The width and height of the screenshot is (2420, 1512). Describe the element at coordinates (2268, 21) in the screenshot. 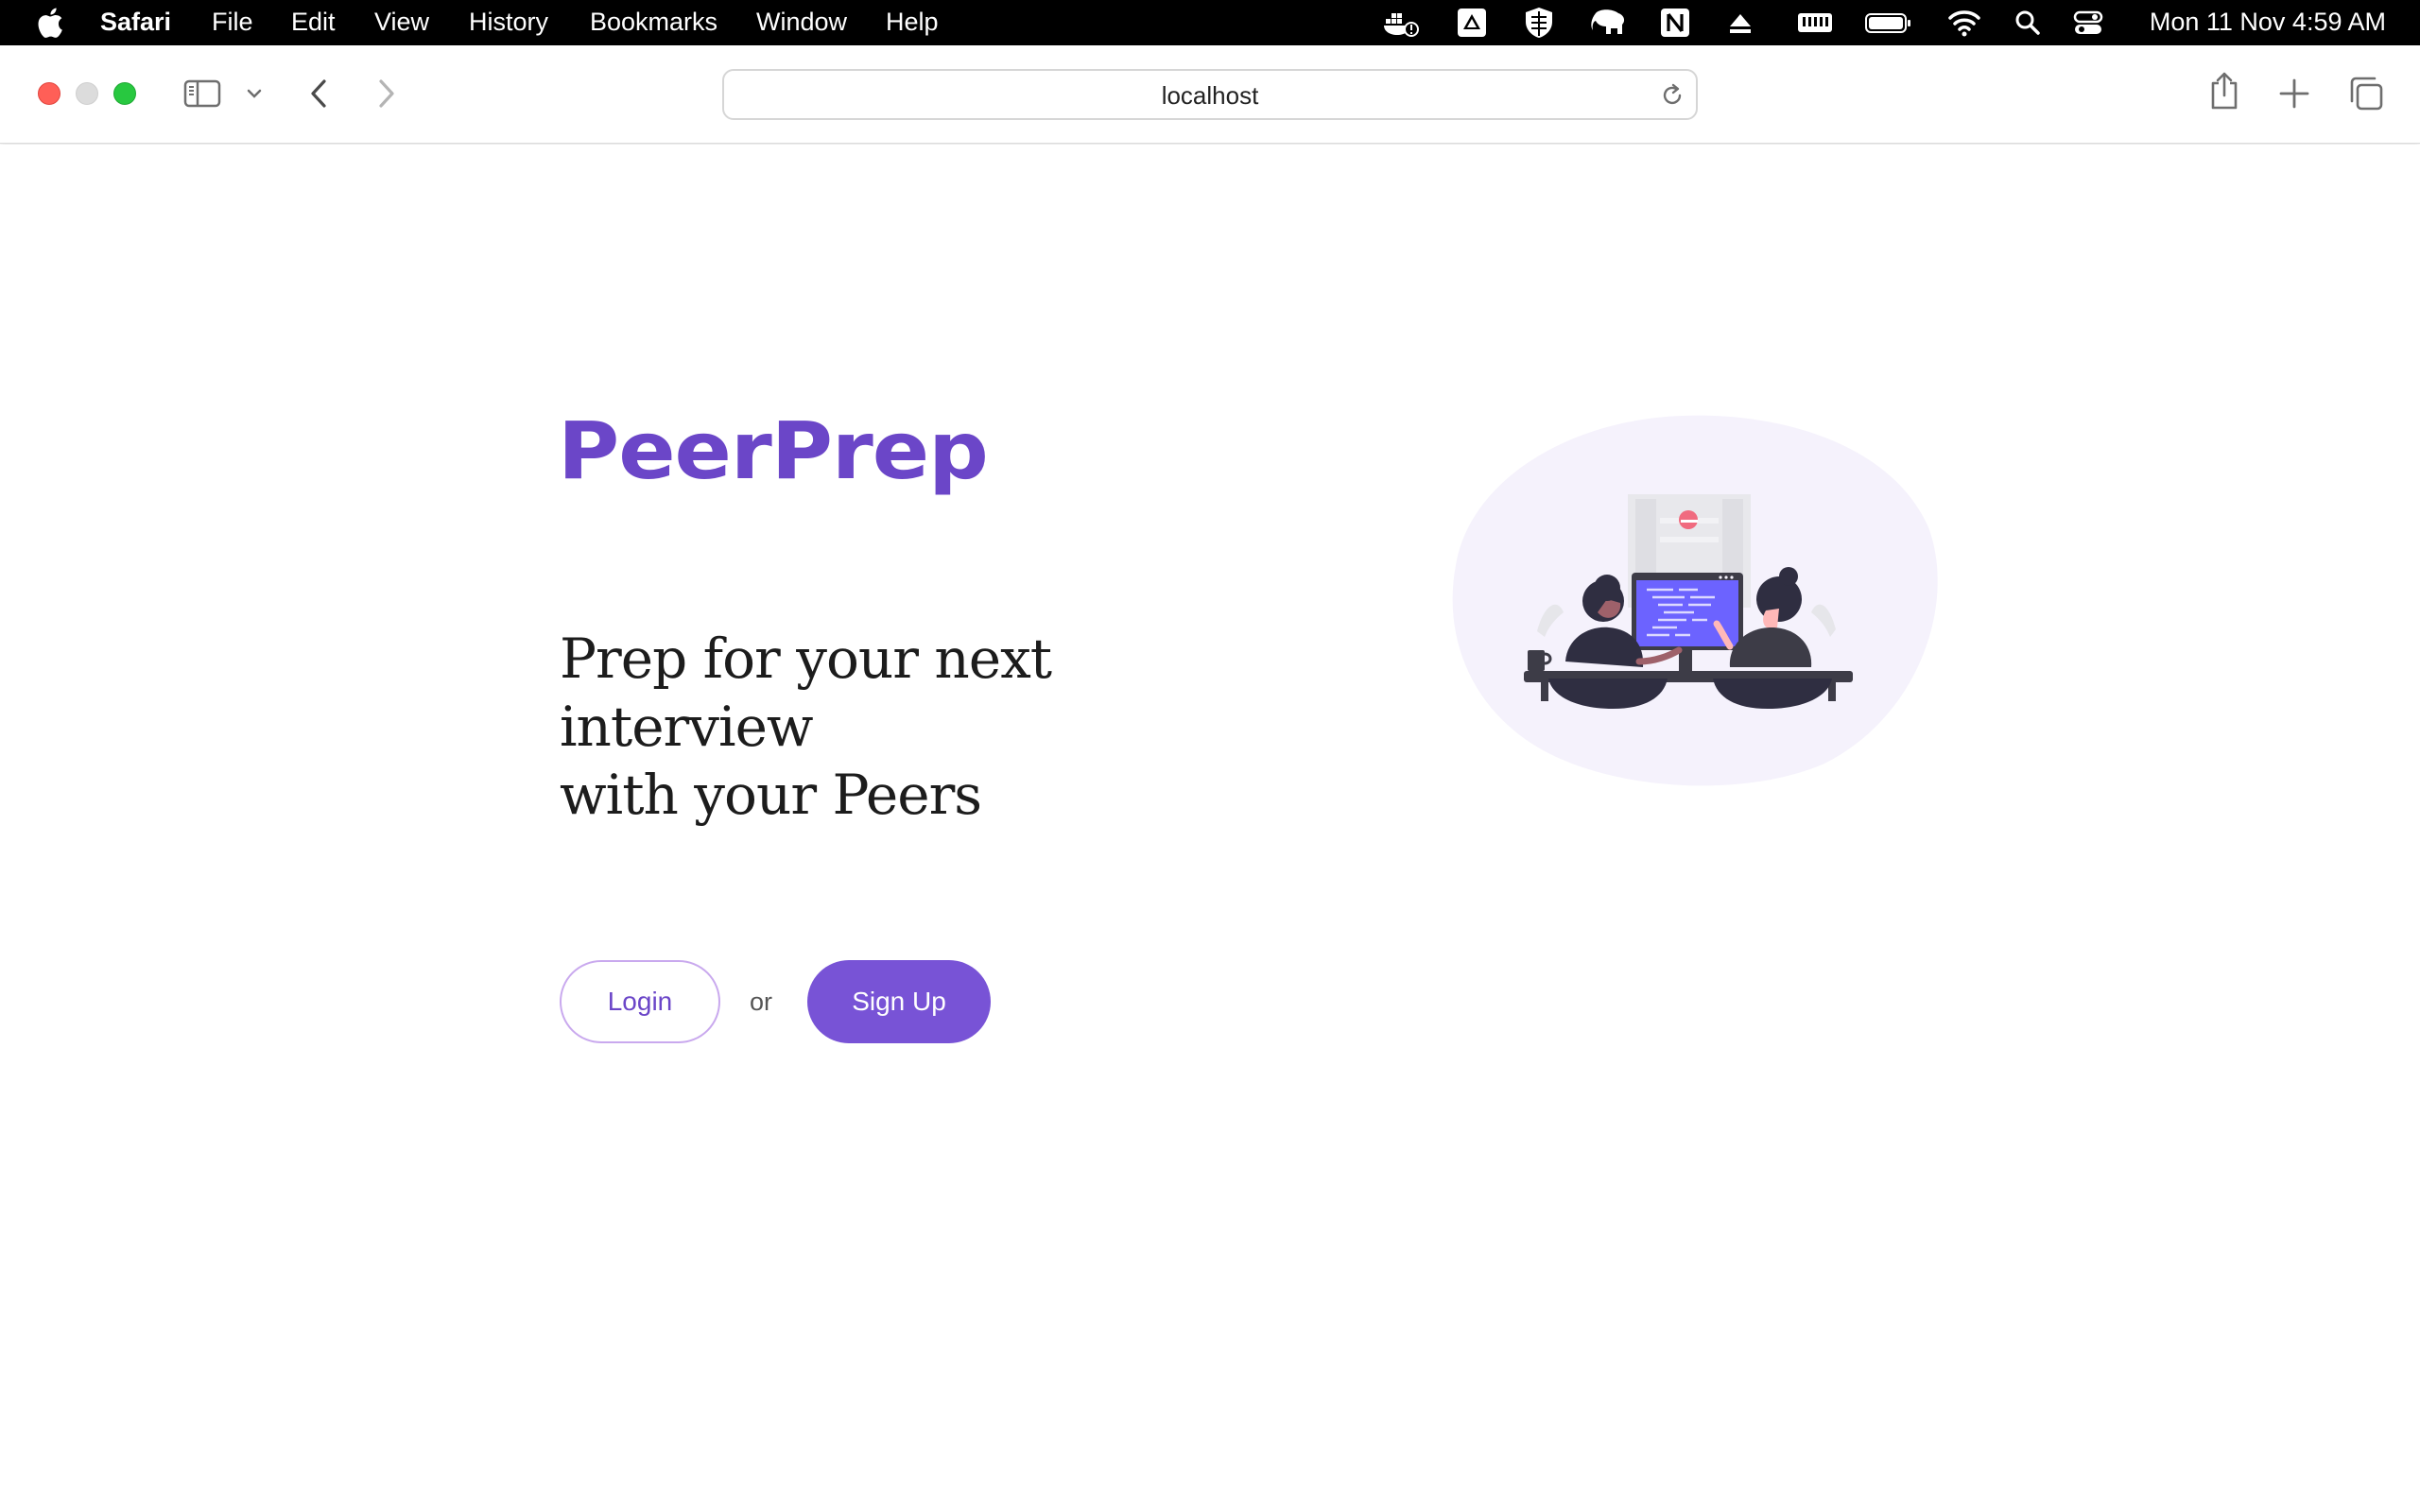

I see `menubar-clock: Mon 11 Nov 4:59 AM` at that location.